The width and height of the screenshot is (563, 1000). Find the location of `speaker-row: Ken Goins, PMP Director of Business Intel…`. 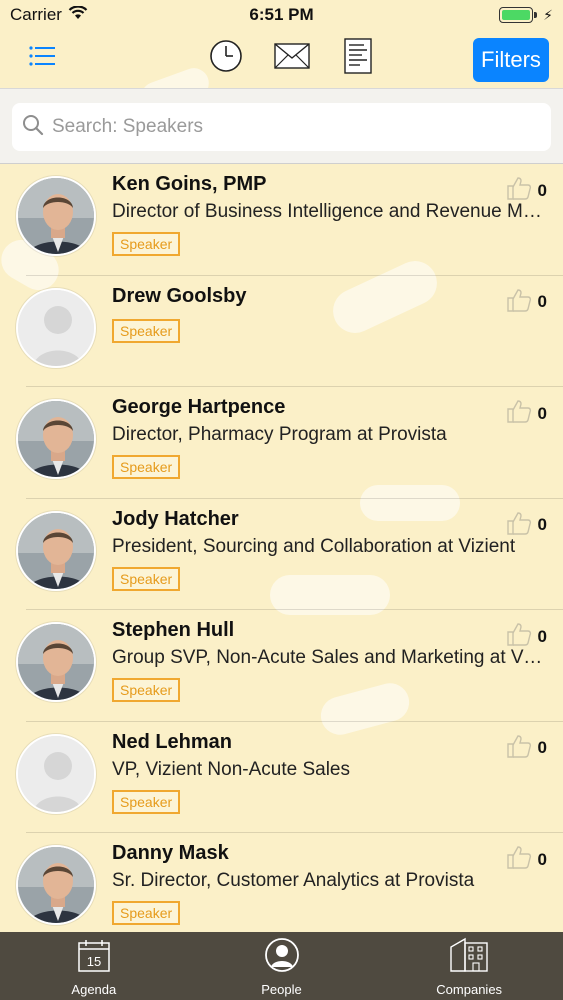

speaker-row: Ken Goins, PMP Director of Business Intel… is located at coordinates (281, 220).